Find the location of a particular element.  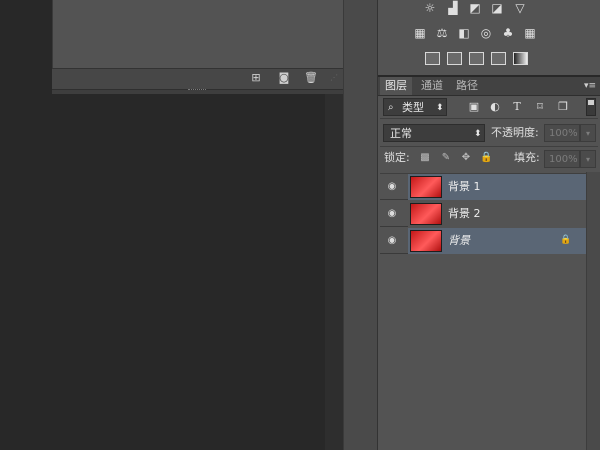

history-panel-footer is located at coordinates (197, 78).